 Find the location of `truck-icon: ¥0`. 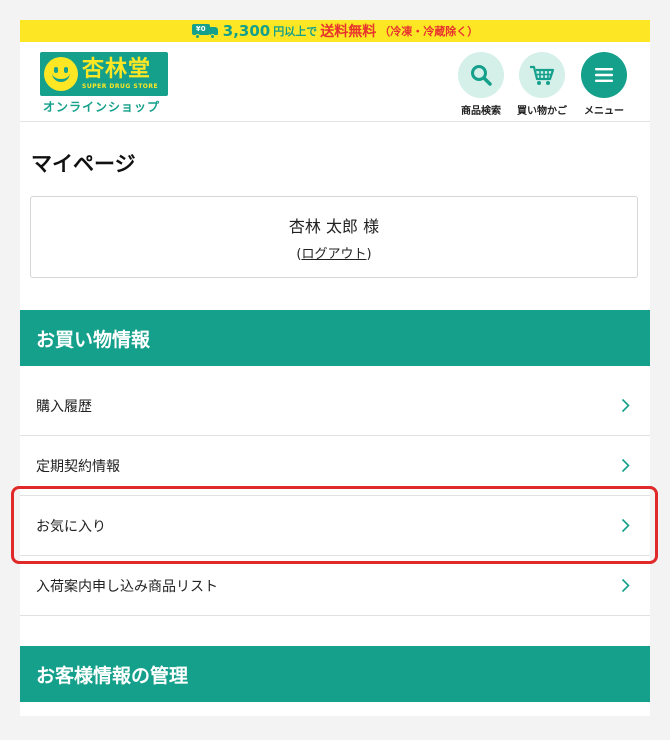

truck-icon: ¥0 is located at coordinates (204, 31).